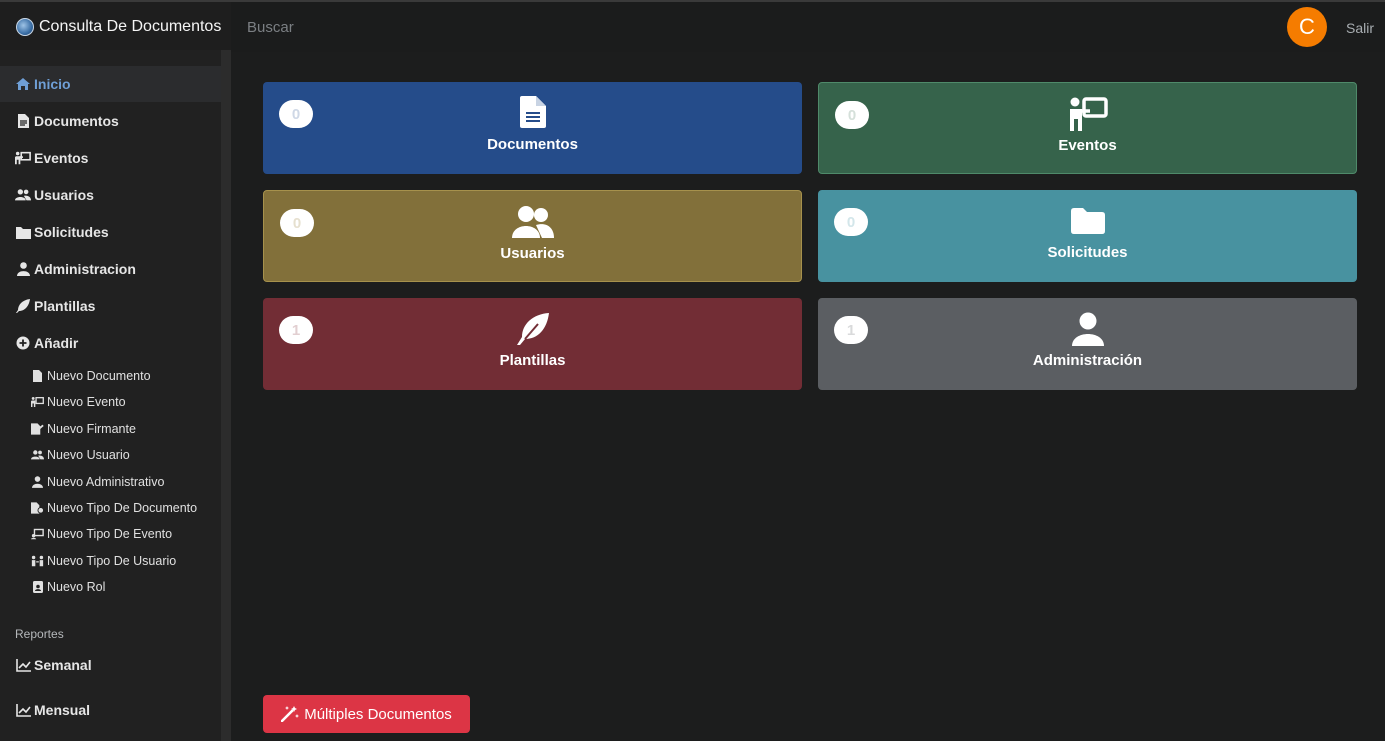 The width and height of the screenshot is (1385, 741). What do you see at coordinates (65, 306) in the screenshot?
I see `sidebar-item-label: Plantillas` at bounding box center [65, 306].